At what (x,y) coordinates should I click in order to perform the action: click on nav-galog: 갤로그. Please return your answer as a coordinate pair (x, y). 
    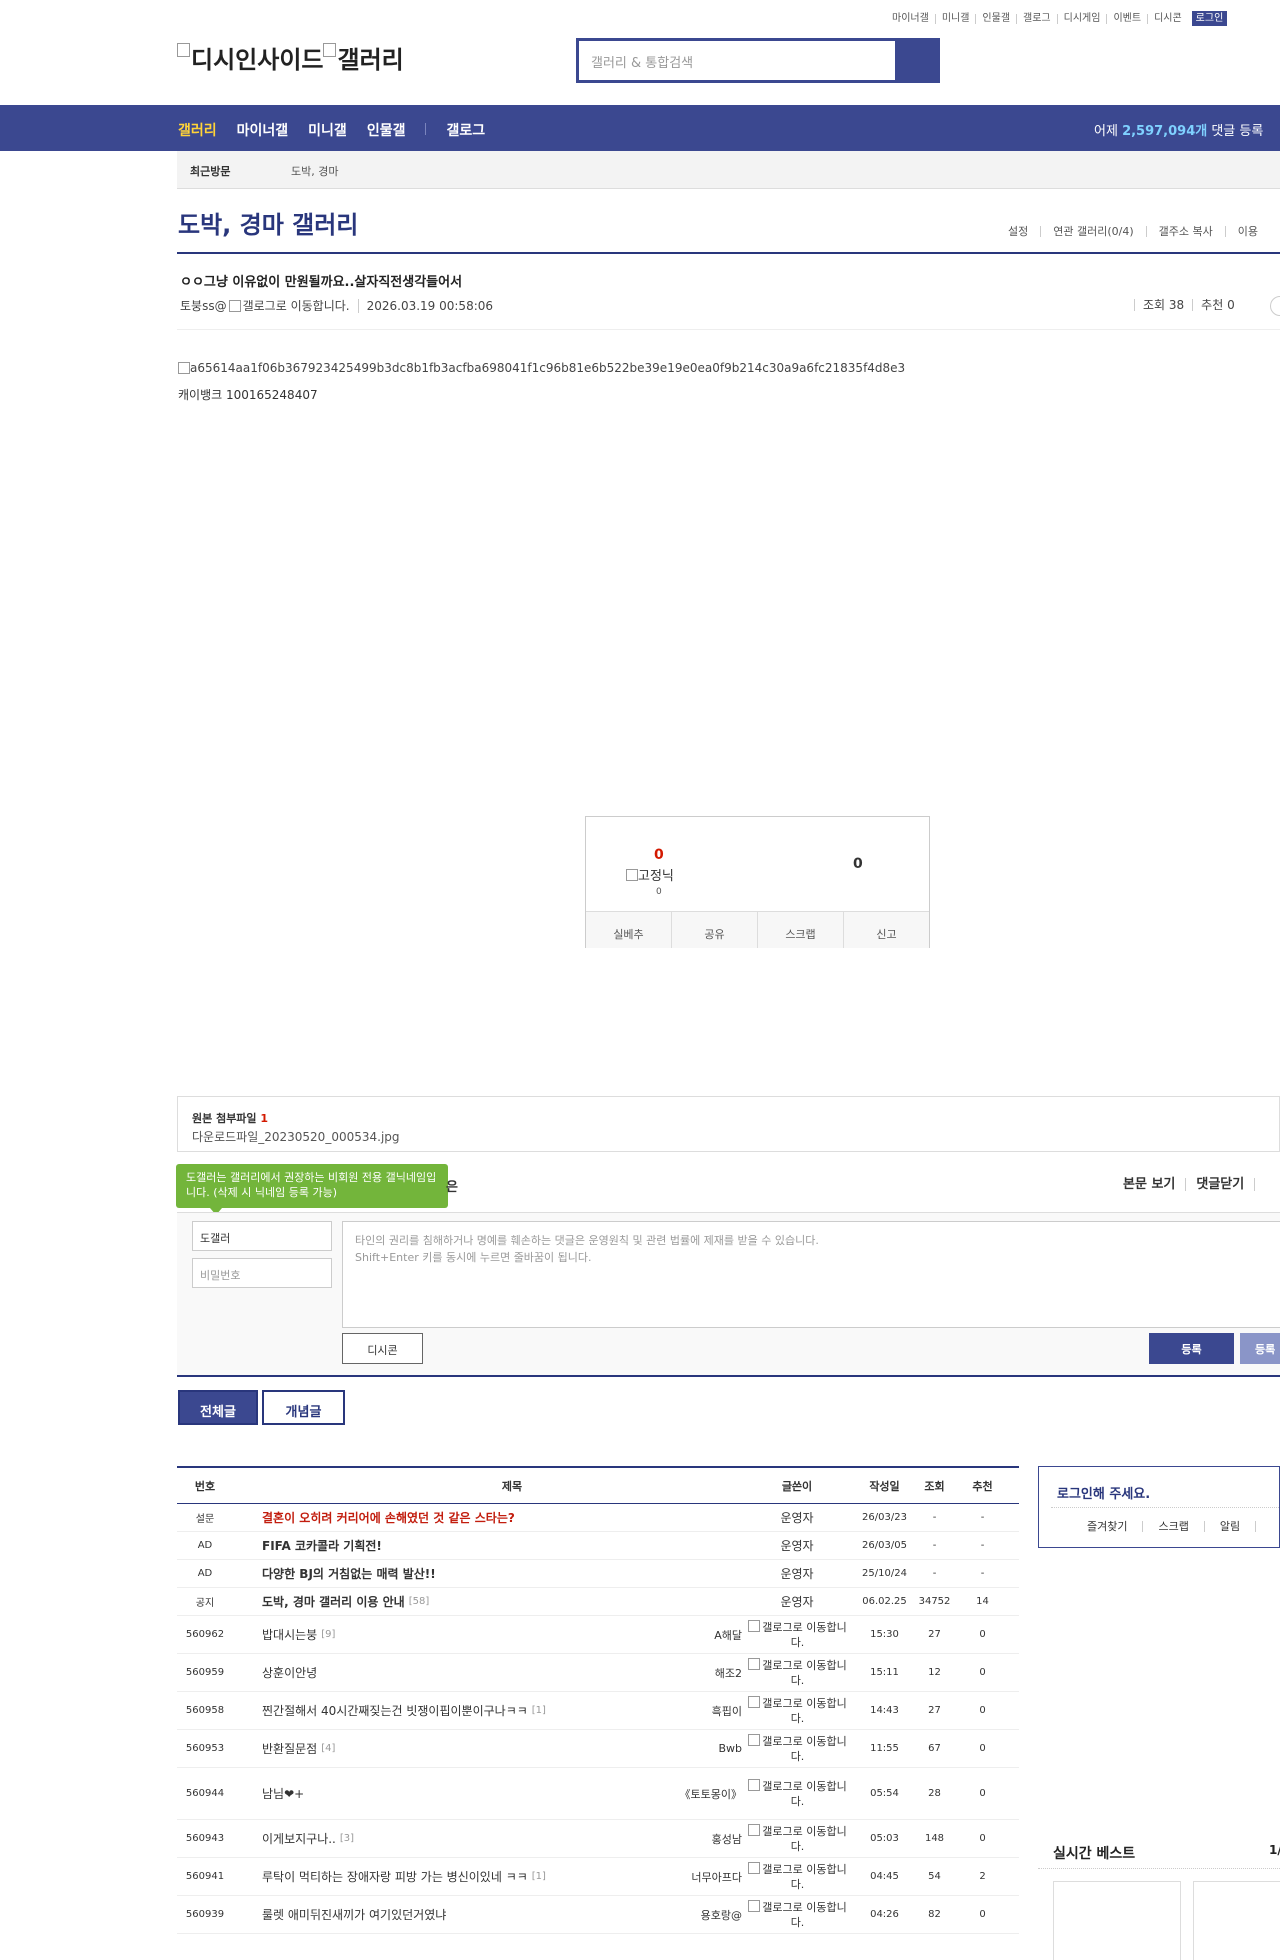
    Looking at the image, I should click on (465, 130).